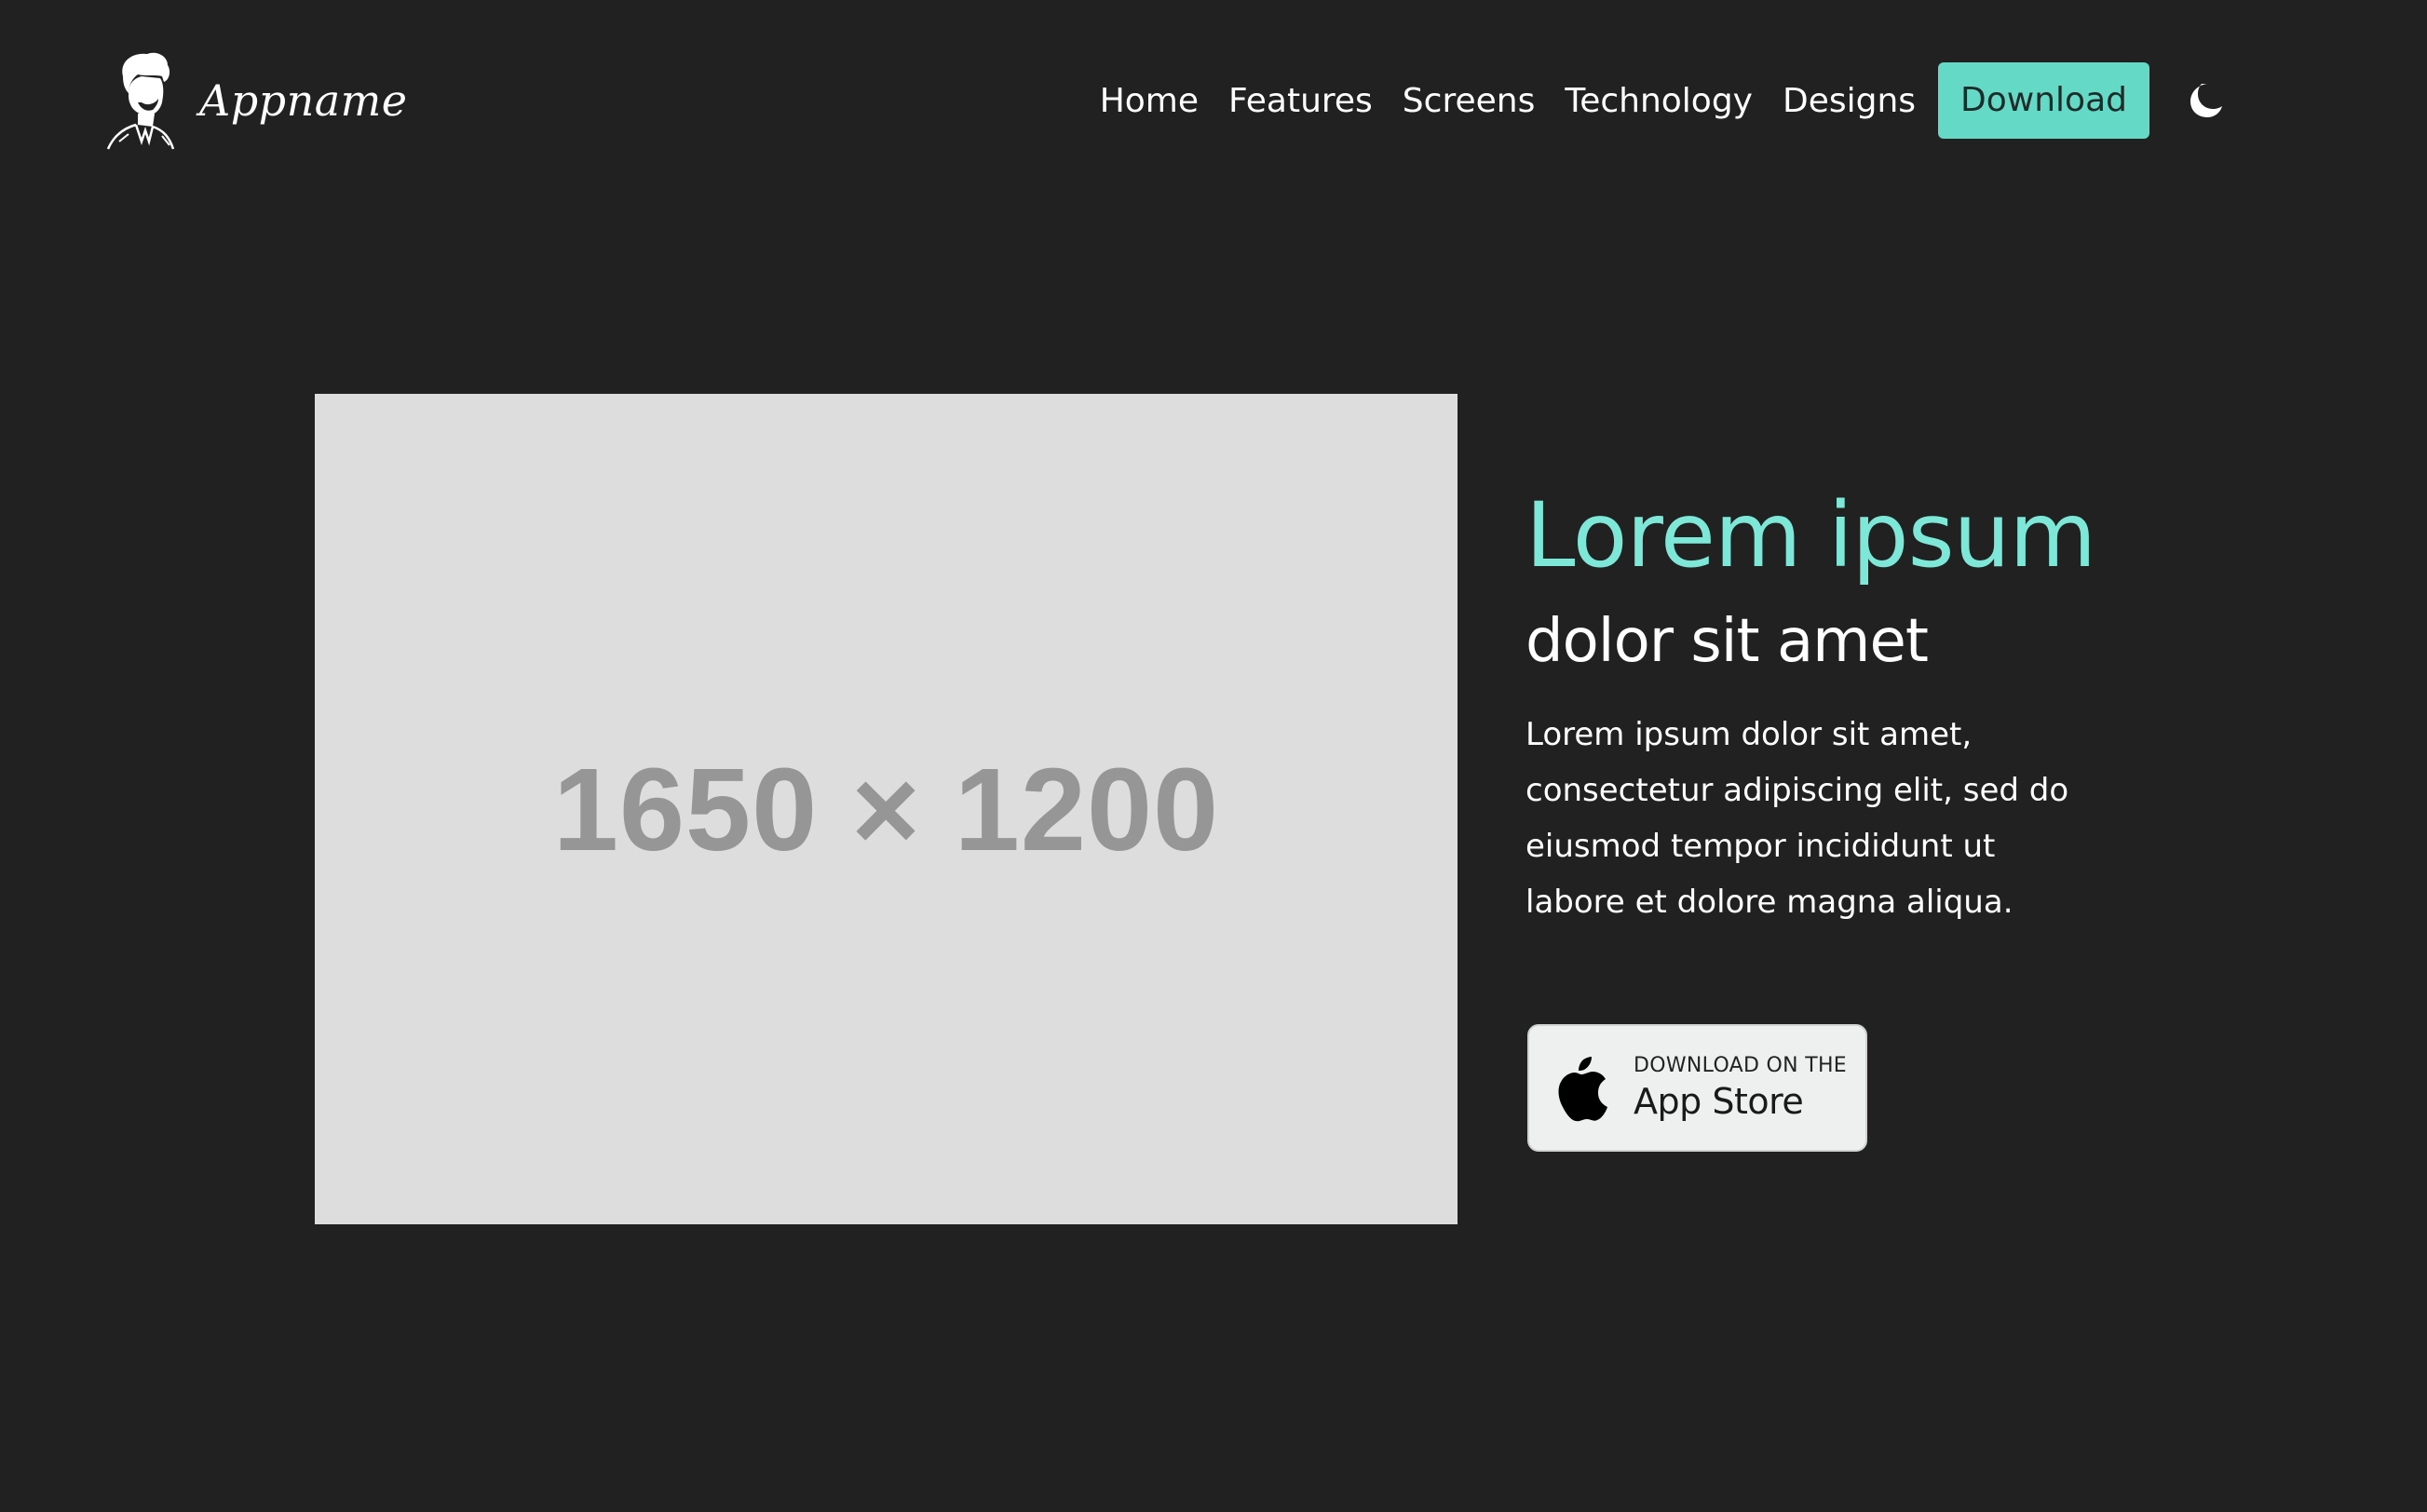  What do you see at coordinates (1301, 101) in the screenshot?
I see `nav-features: Features` at bounding box center [1301, 101].